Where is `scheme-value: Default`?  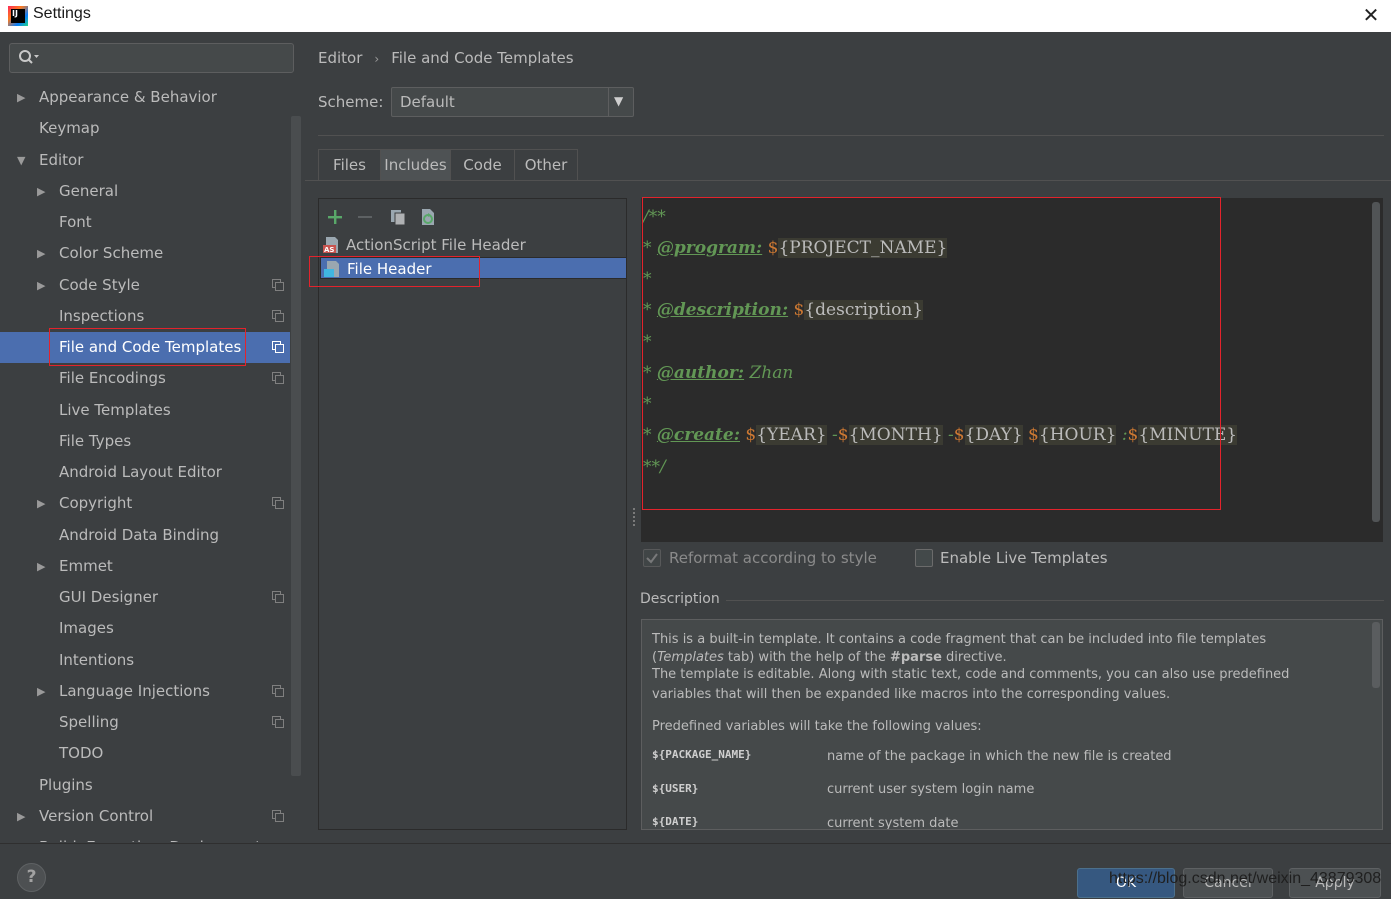
scheme-value: Default is located at coordinates (427, 102).